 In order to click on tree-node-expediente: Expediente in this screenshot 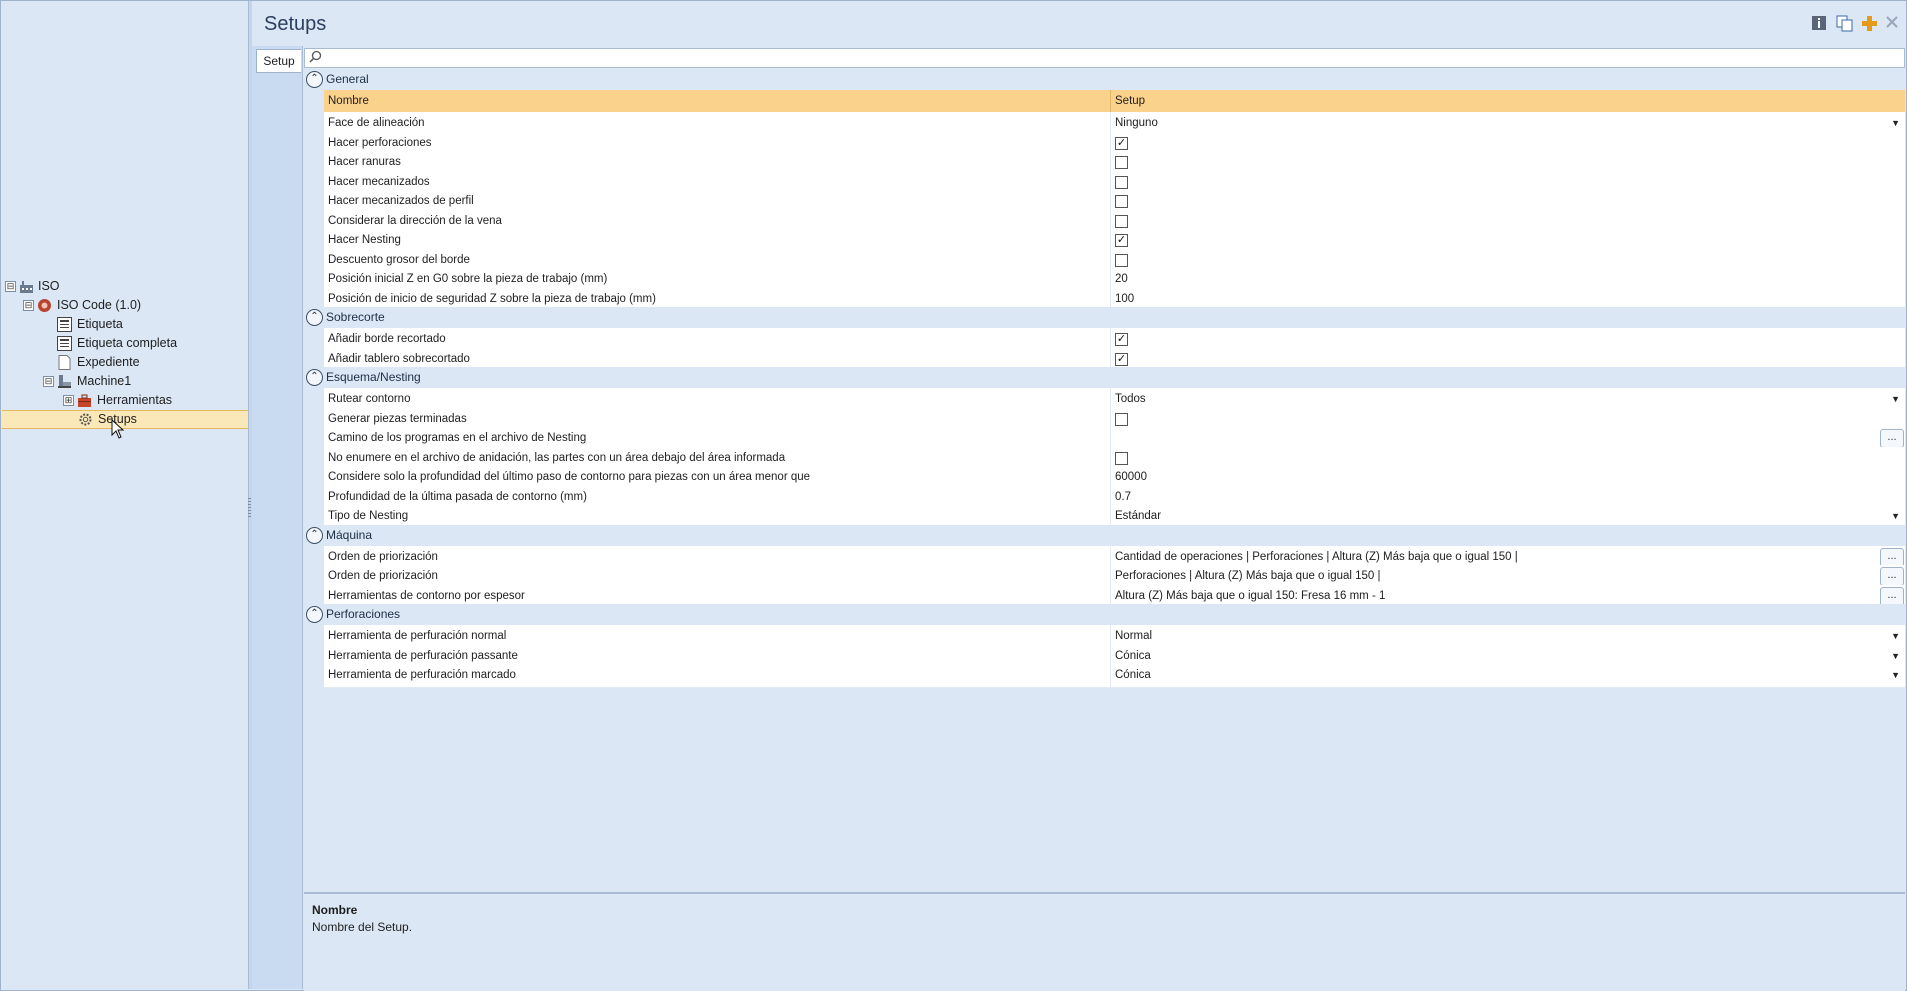, I will do `click(150, 362)`.